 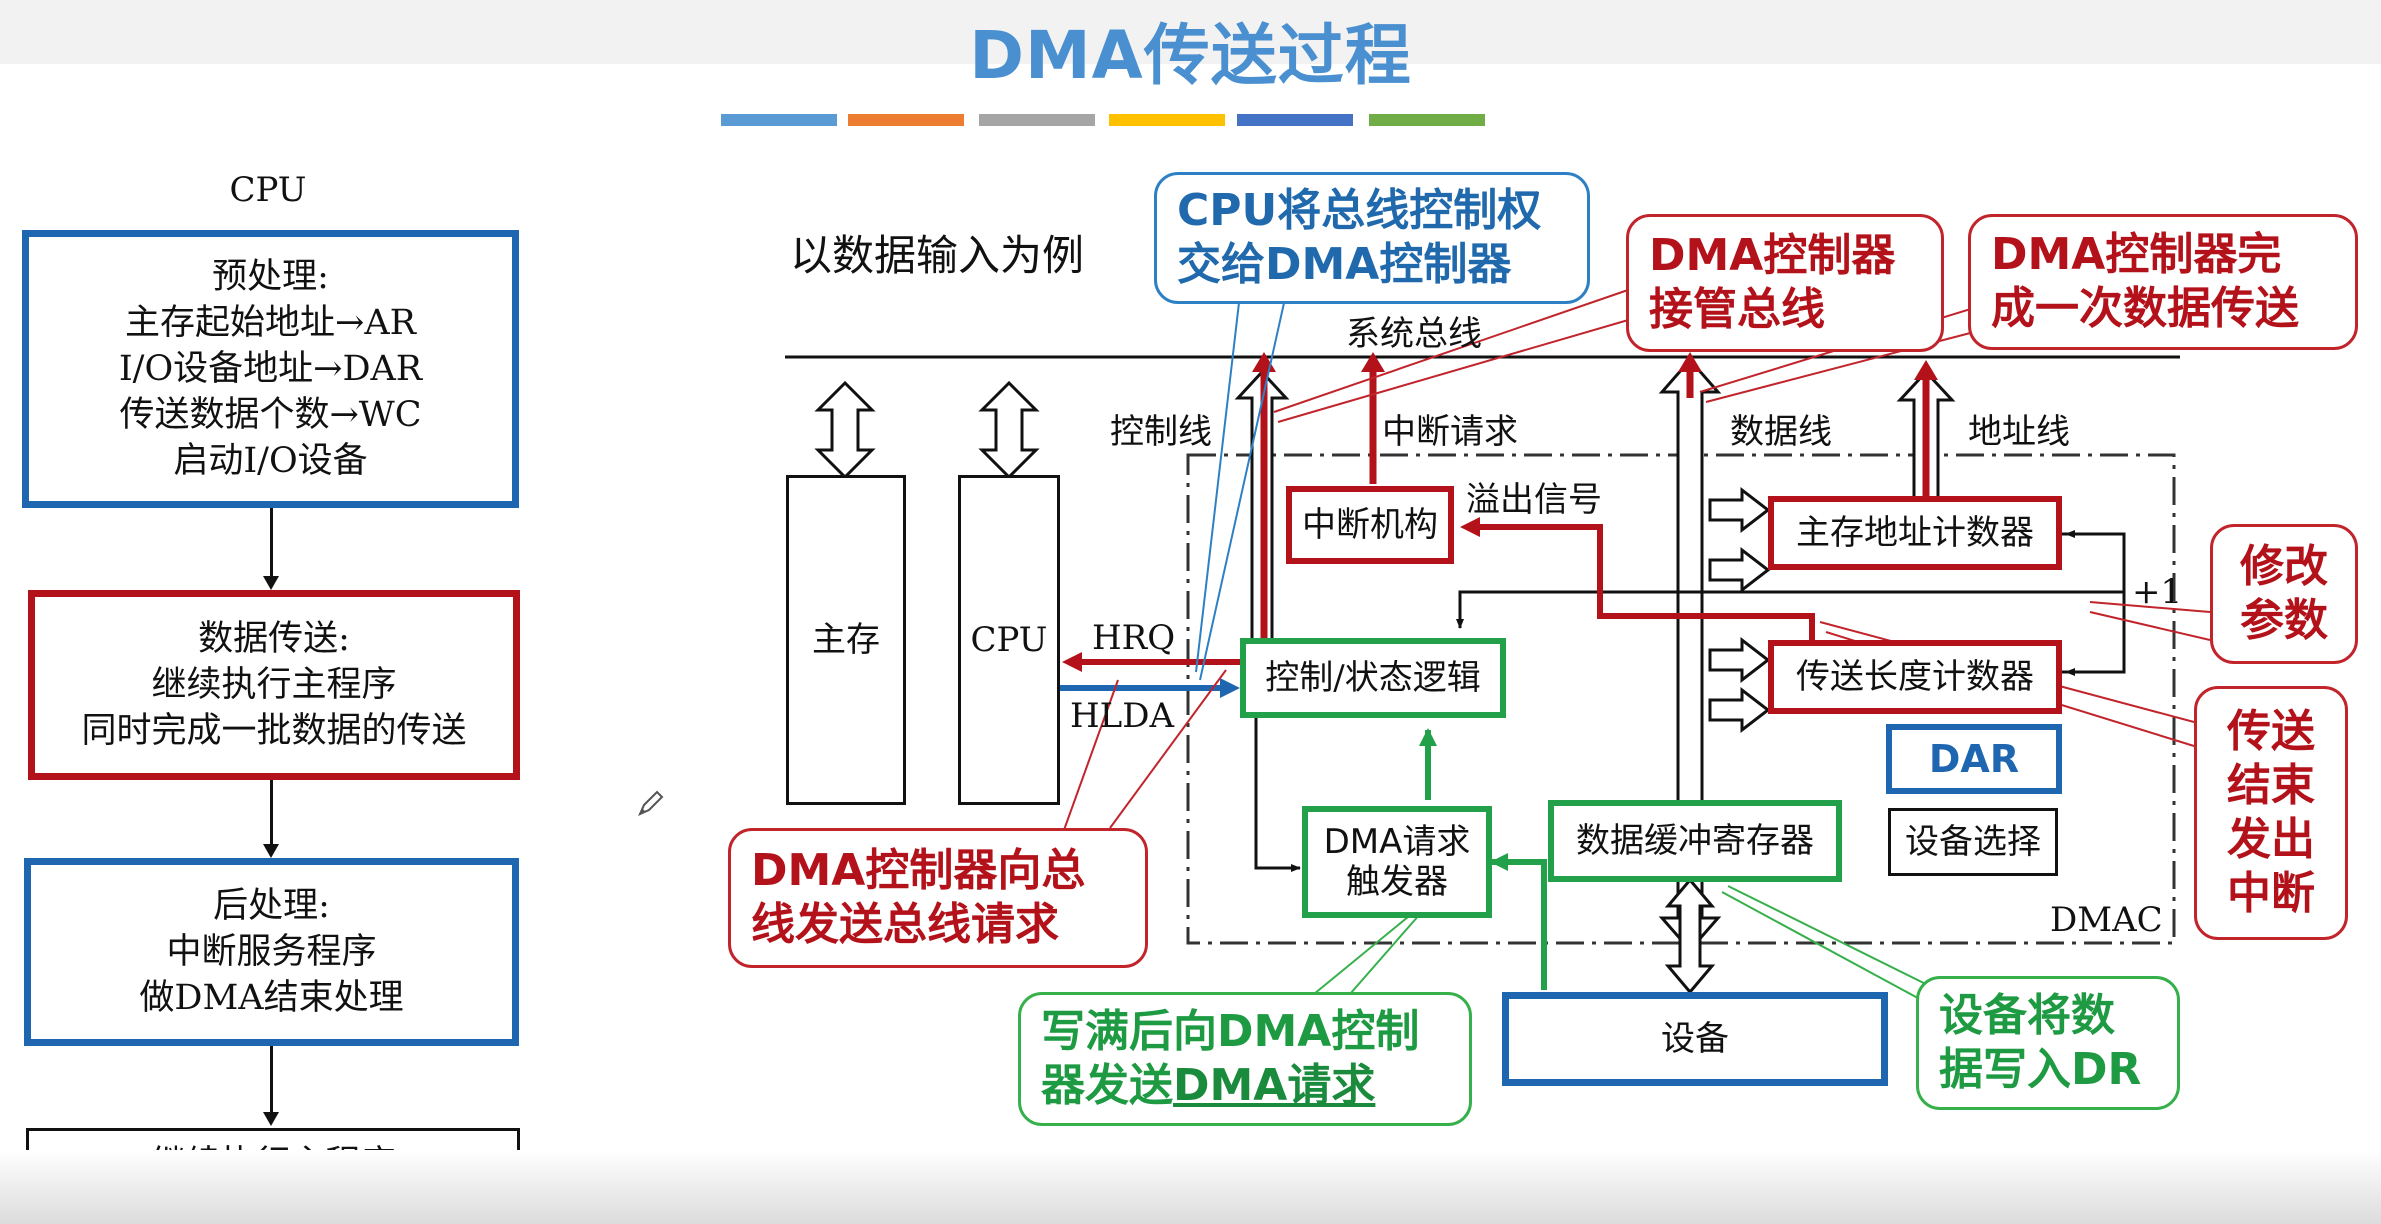 What do you see at coordinates (905, 924) in the screenshot?
I see `callout-bus-request-line-2: 线发送总线请求` at bounding box center [905, 924].